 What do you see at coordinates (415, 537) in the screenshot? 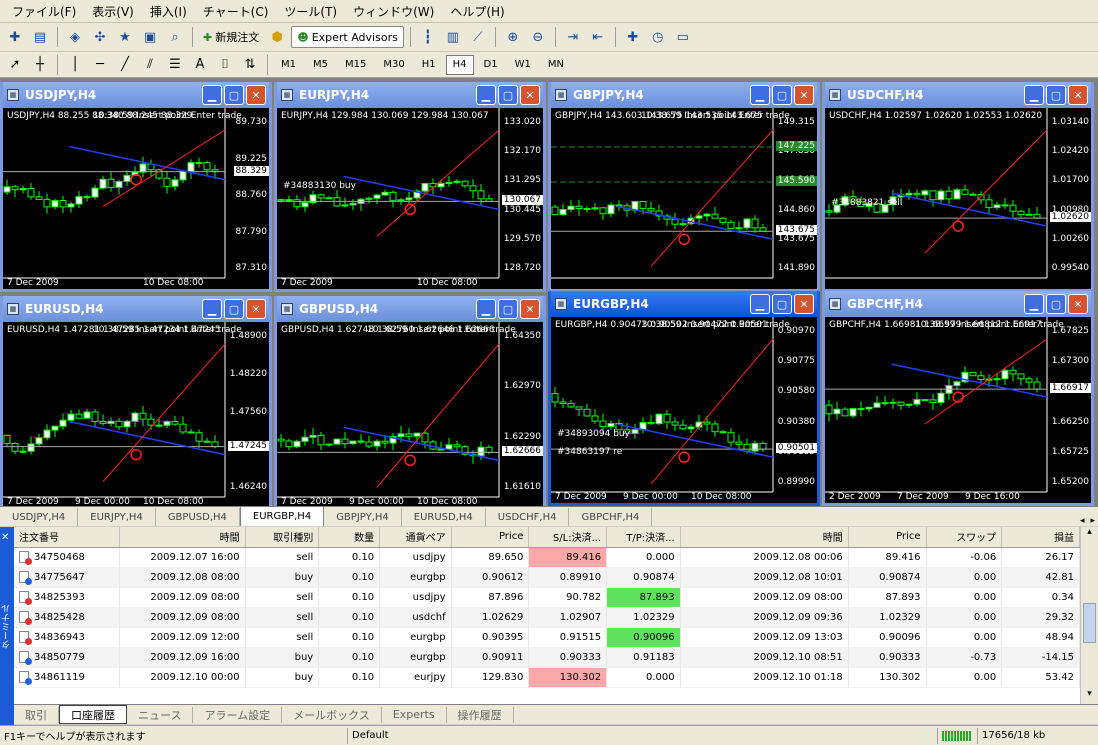
I see `col-symbol: 通貨ペア` at bounding box center [415, 537].